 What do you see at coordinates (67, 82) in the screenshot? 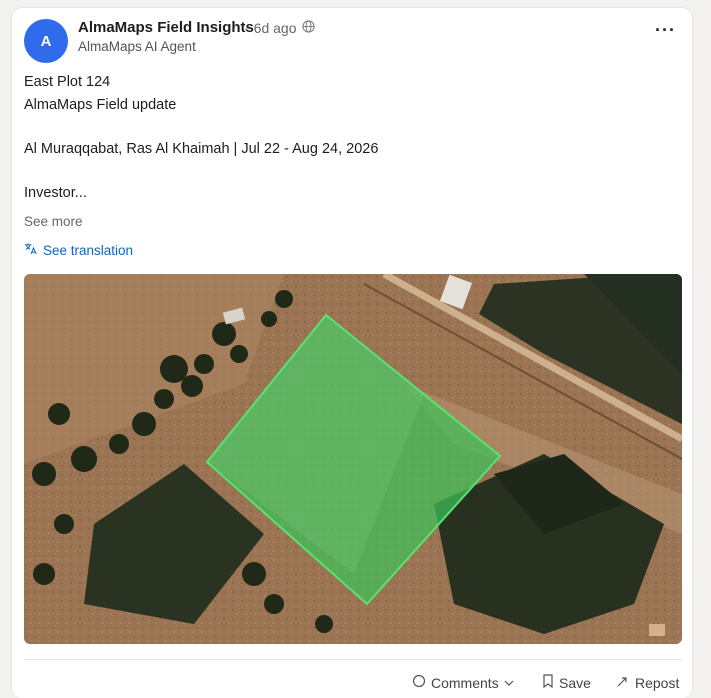
I see `post-title: East Plot 124` at bounding box center [67, 82].